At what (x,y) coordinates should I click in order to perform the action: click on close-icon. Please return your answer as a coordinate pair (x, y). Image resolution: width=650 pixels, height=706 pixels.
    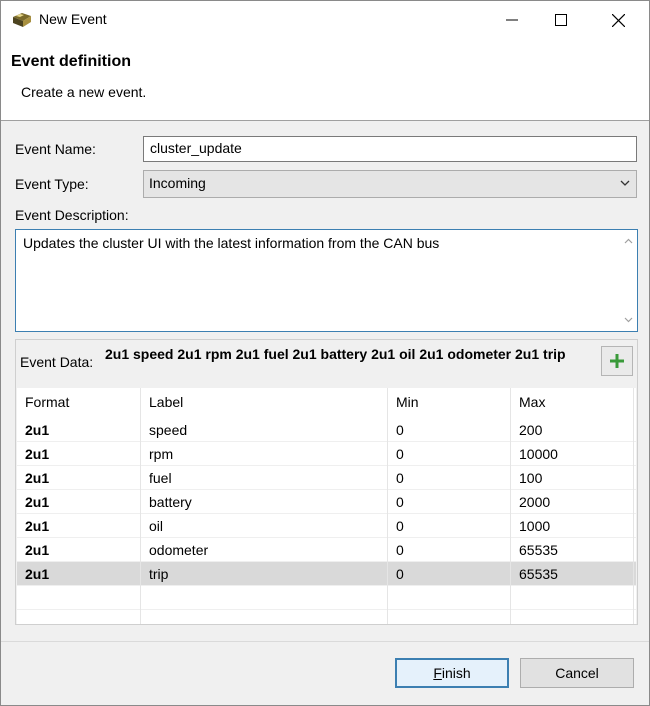
    Looking at the image, I should click on (618, 20).